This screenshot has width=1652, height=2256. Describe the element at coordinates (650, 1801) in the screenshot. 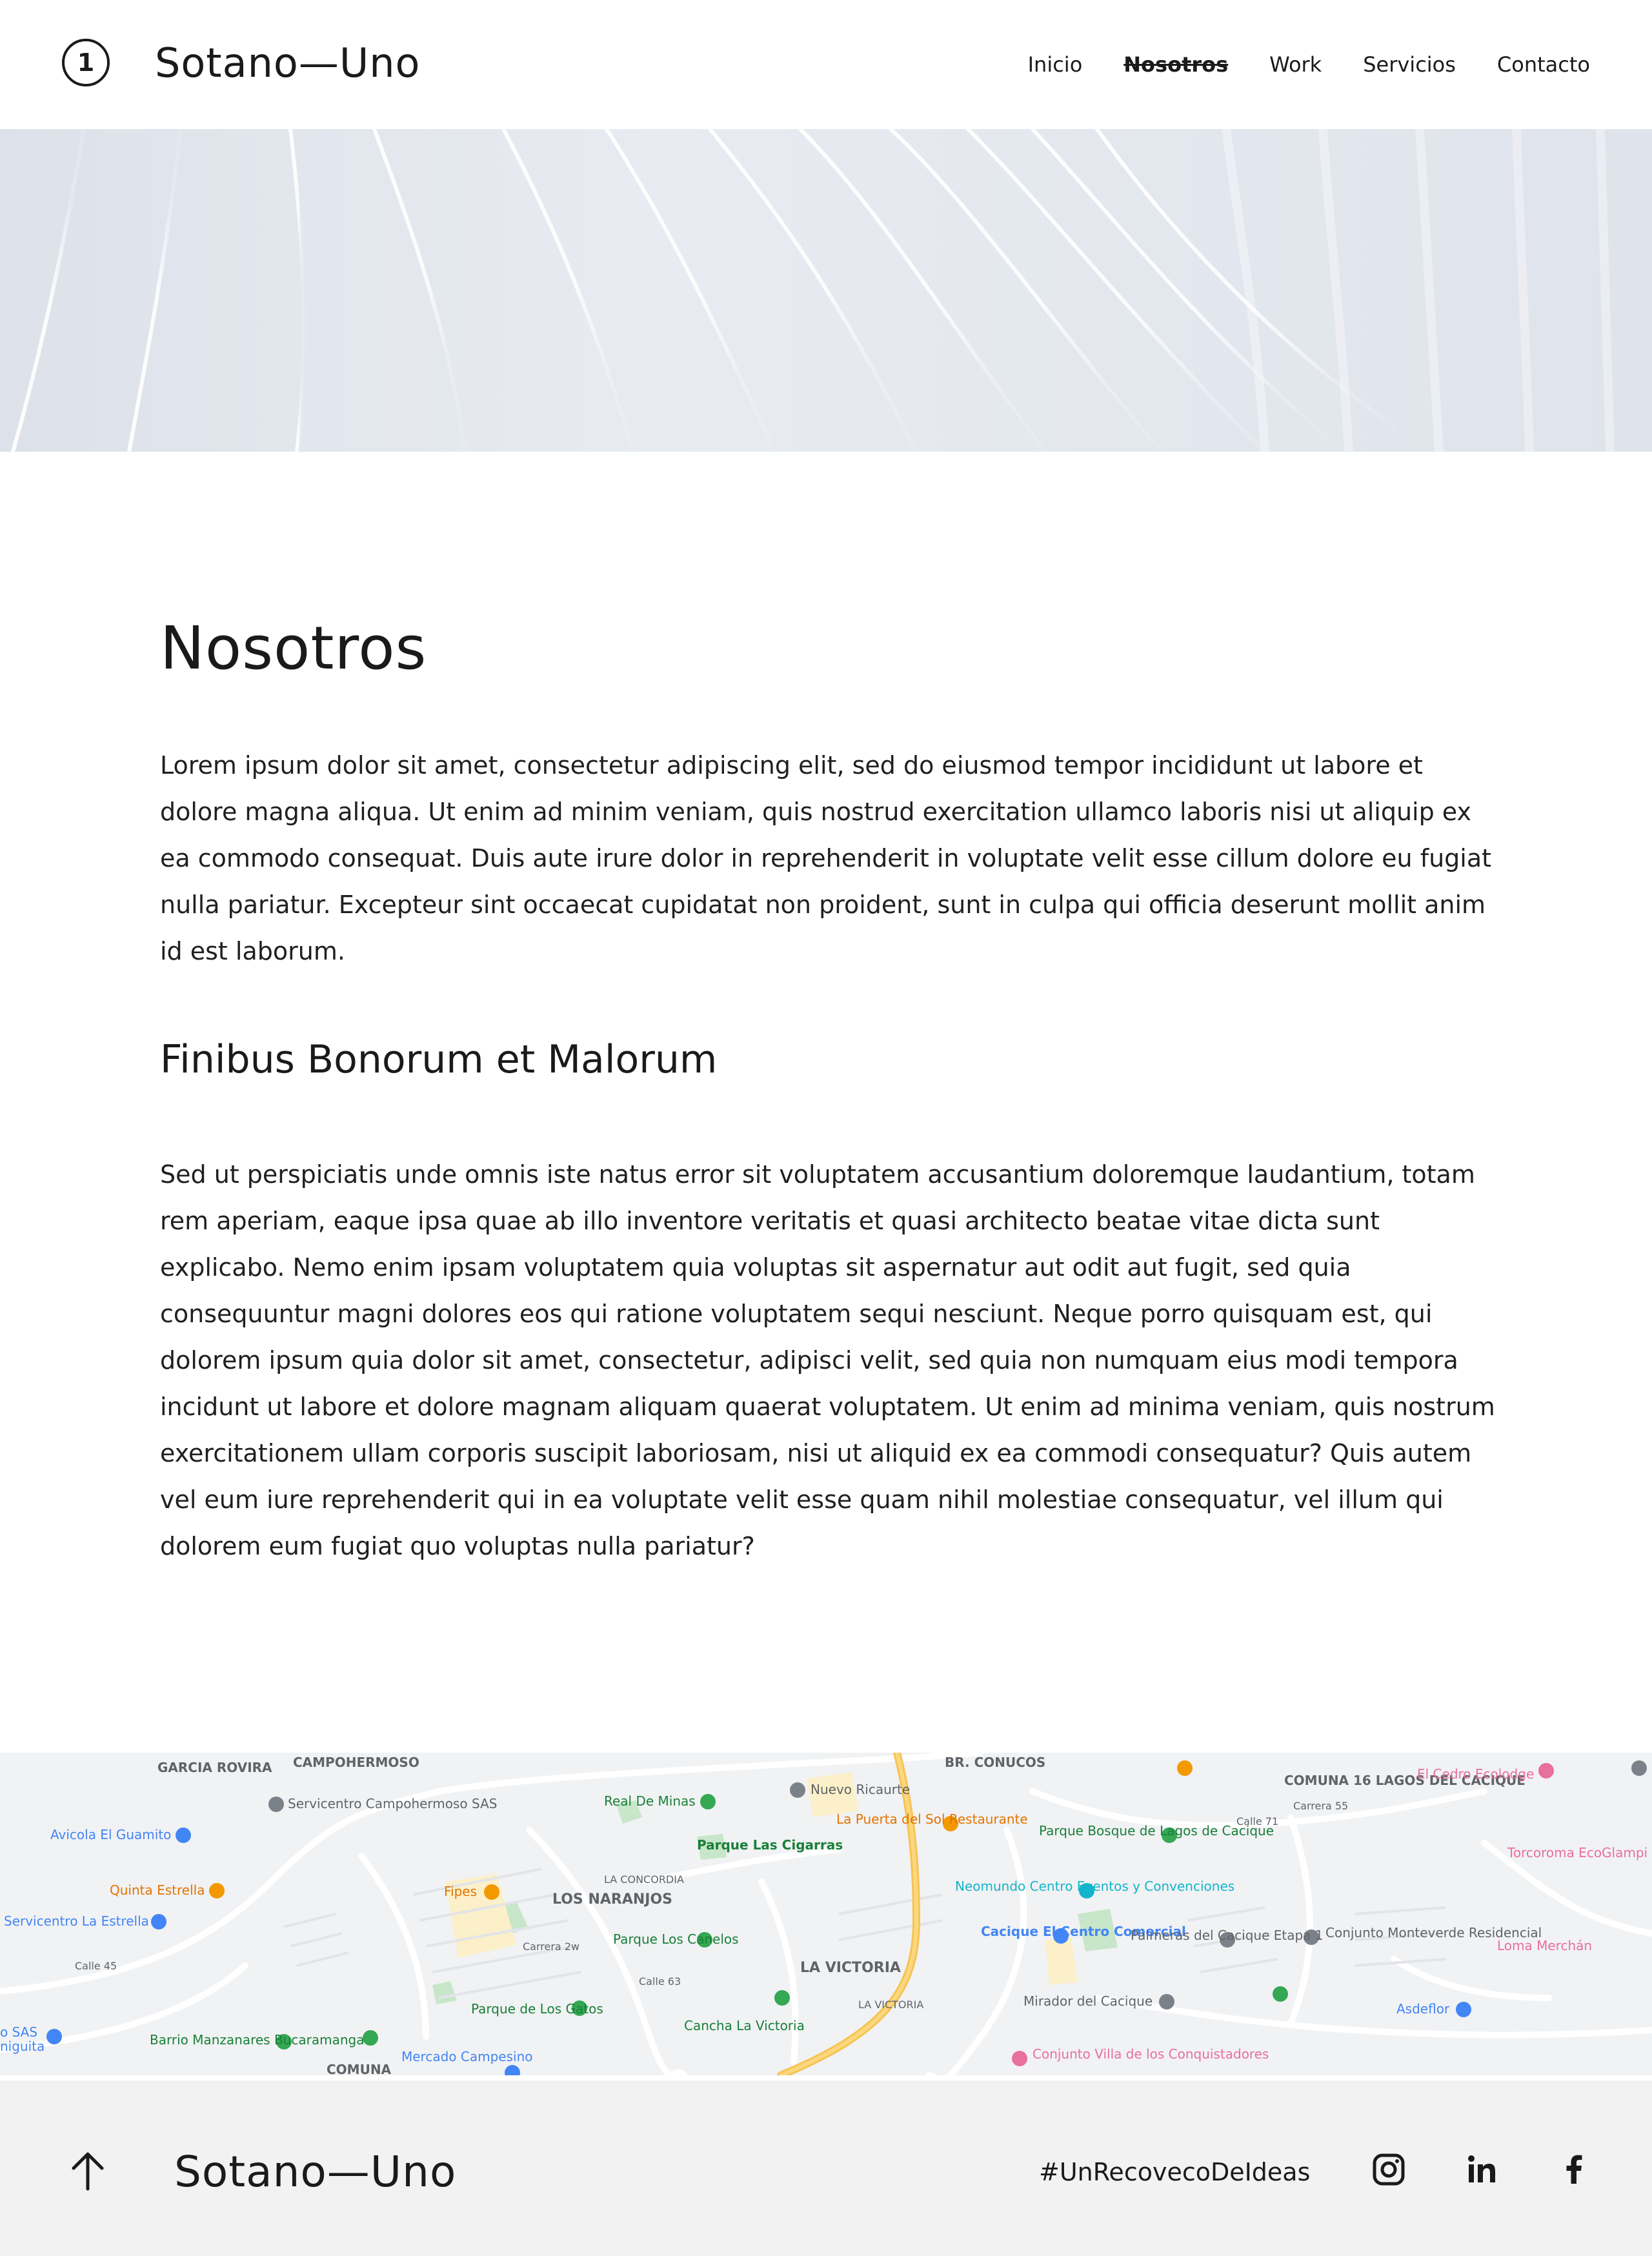

I see `map-label: Real De Minas` at that location.